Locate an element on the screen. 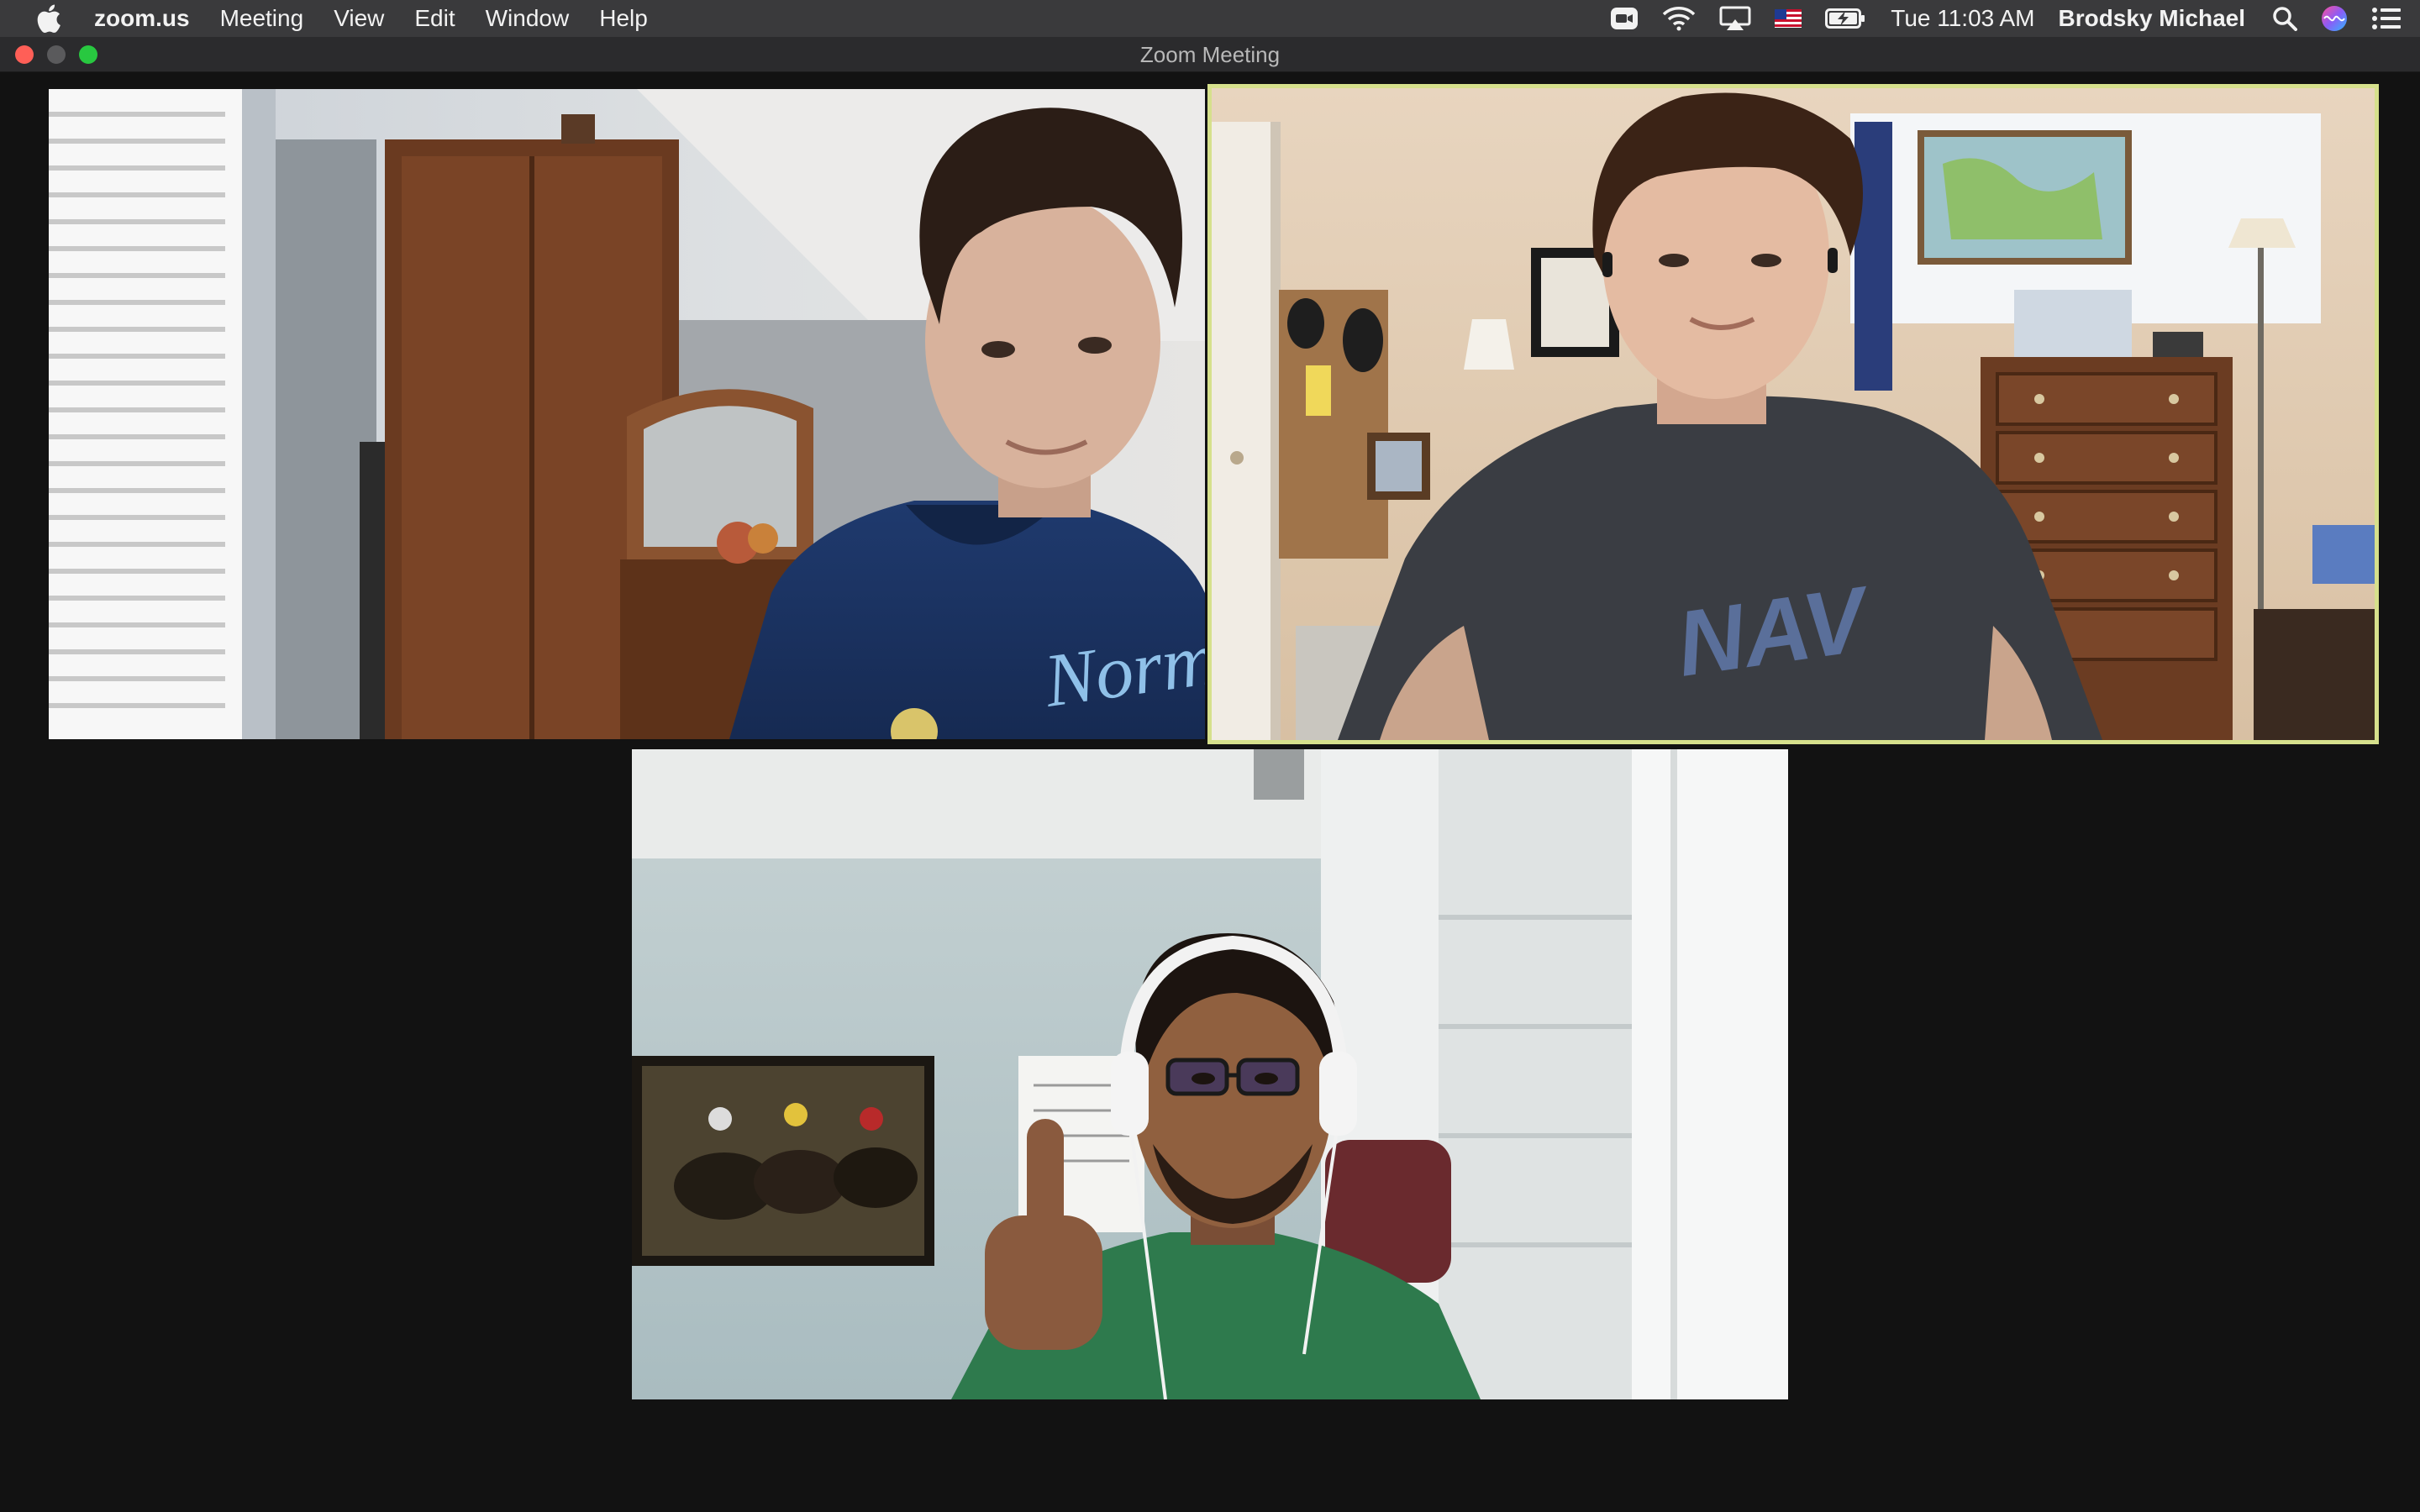 The image size is (2420, 1512). zoom-camera-icon is located at coordinates (1624, 18).